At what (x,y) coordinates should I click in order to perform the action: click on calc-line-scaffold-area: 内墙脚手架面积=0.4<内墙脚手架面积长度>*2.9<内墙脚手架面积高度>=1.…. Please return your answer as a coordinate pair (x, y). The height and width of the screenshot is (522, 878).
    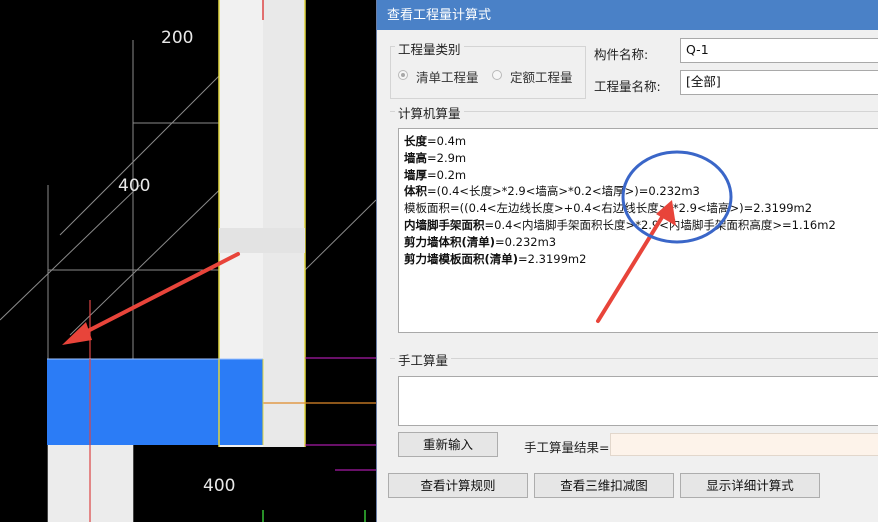
    Looking at the image, I should click on (620, 224).